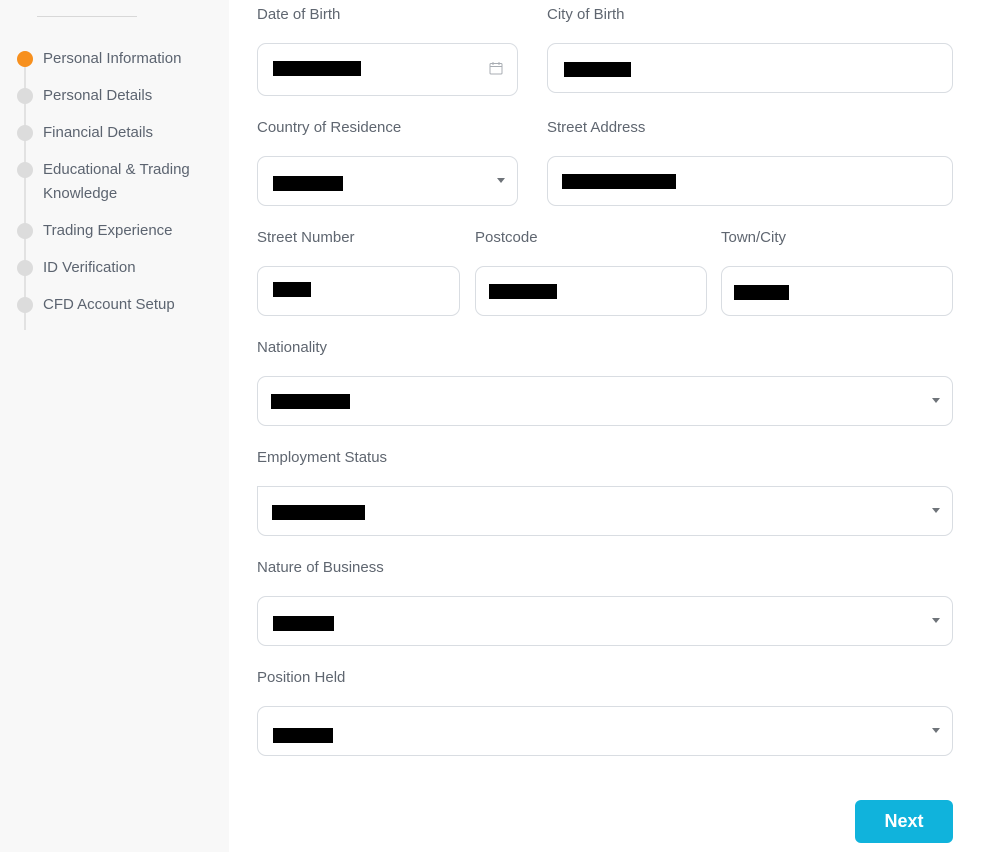 This screenshot has width=985, height=852. Describe the element at coordinates (596, 127) in the screenshot. I see `street-address-label: Street Address` at that location.